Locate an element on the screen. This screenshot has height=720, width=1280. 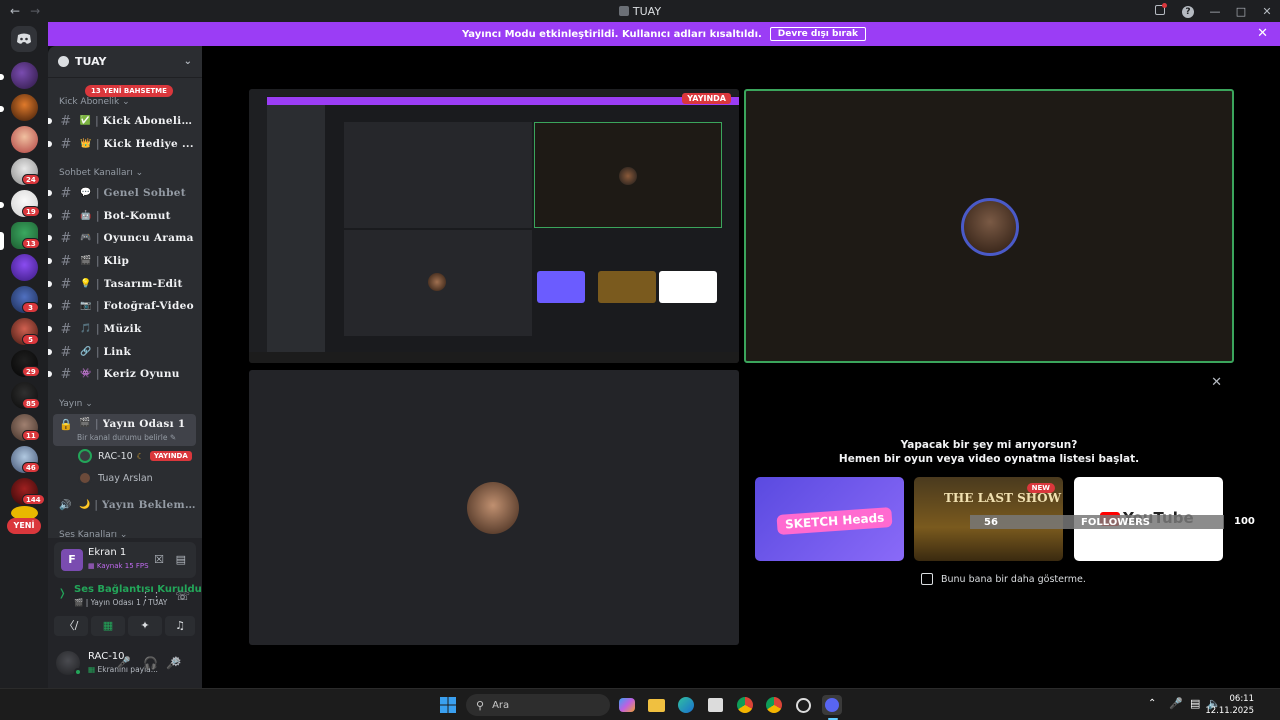
mention-badge: 11 is located at coordinates (31, 435).